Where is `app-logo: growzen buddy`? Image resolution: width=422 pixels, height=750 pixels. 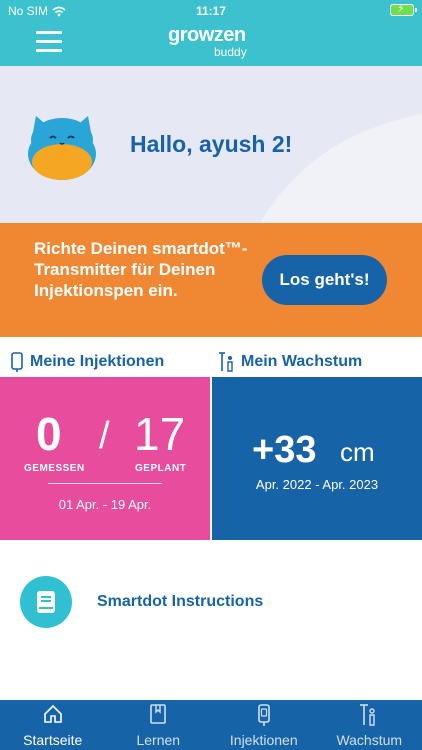 app-logo: growzen buddy is located at coordinates (213, 42).